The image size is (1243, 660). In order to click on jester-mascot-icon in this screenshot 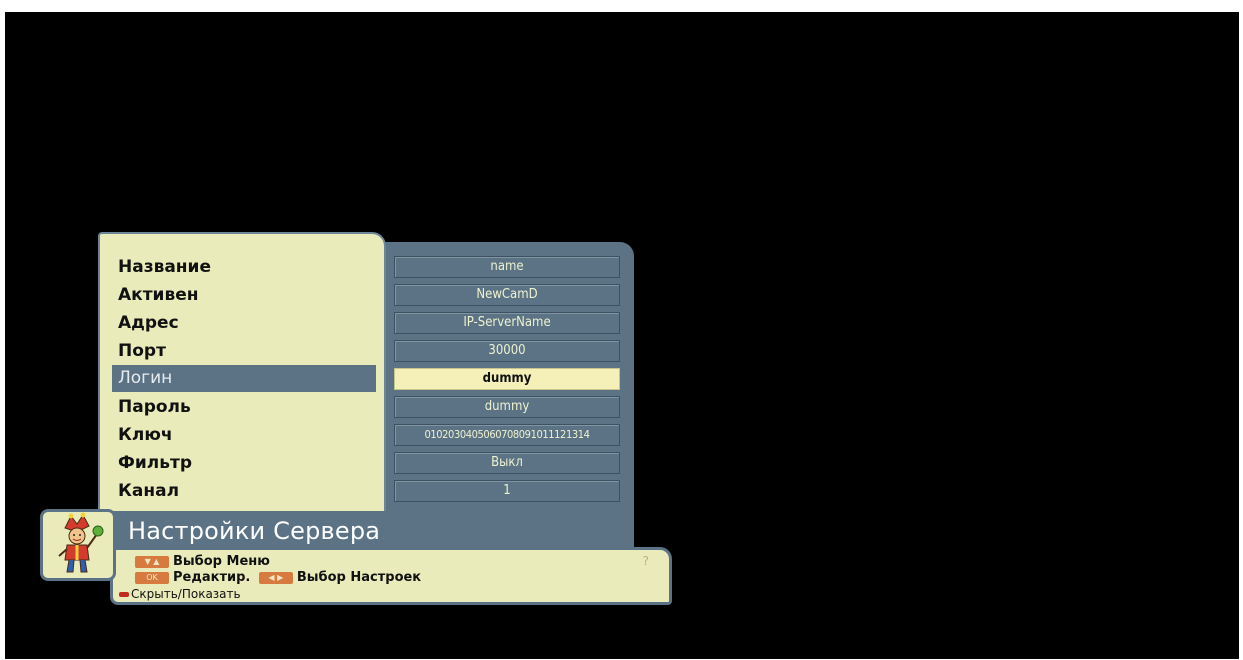, I will do `click(81, 542)`.